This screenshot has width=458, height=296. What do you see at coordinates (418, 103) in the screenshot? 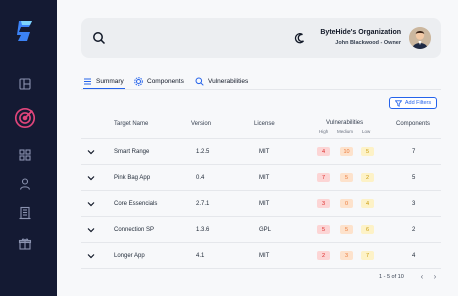
I see `add-filters-label: Add Filters` at bounding box center [418, 103].